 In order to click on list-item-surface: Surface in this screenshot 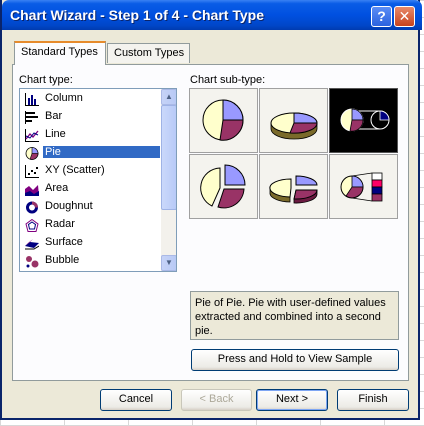, I will do `click(91, 243)`.